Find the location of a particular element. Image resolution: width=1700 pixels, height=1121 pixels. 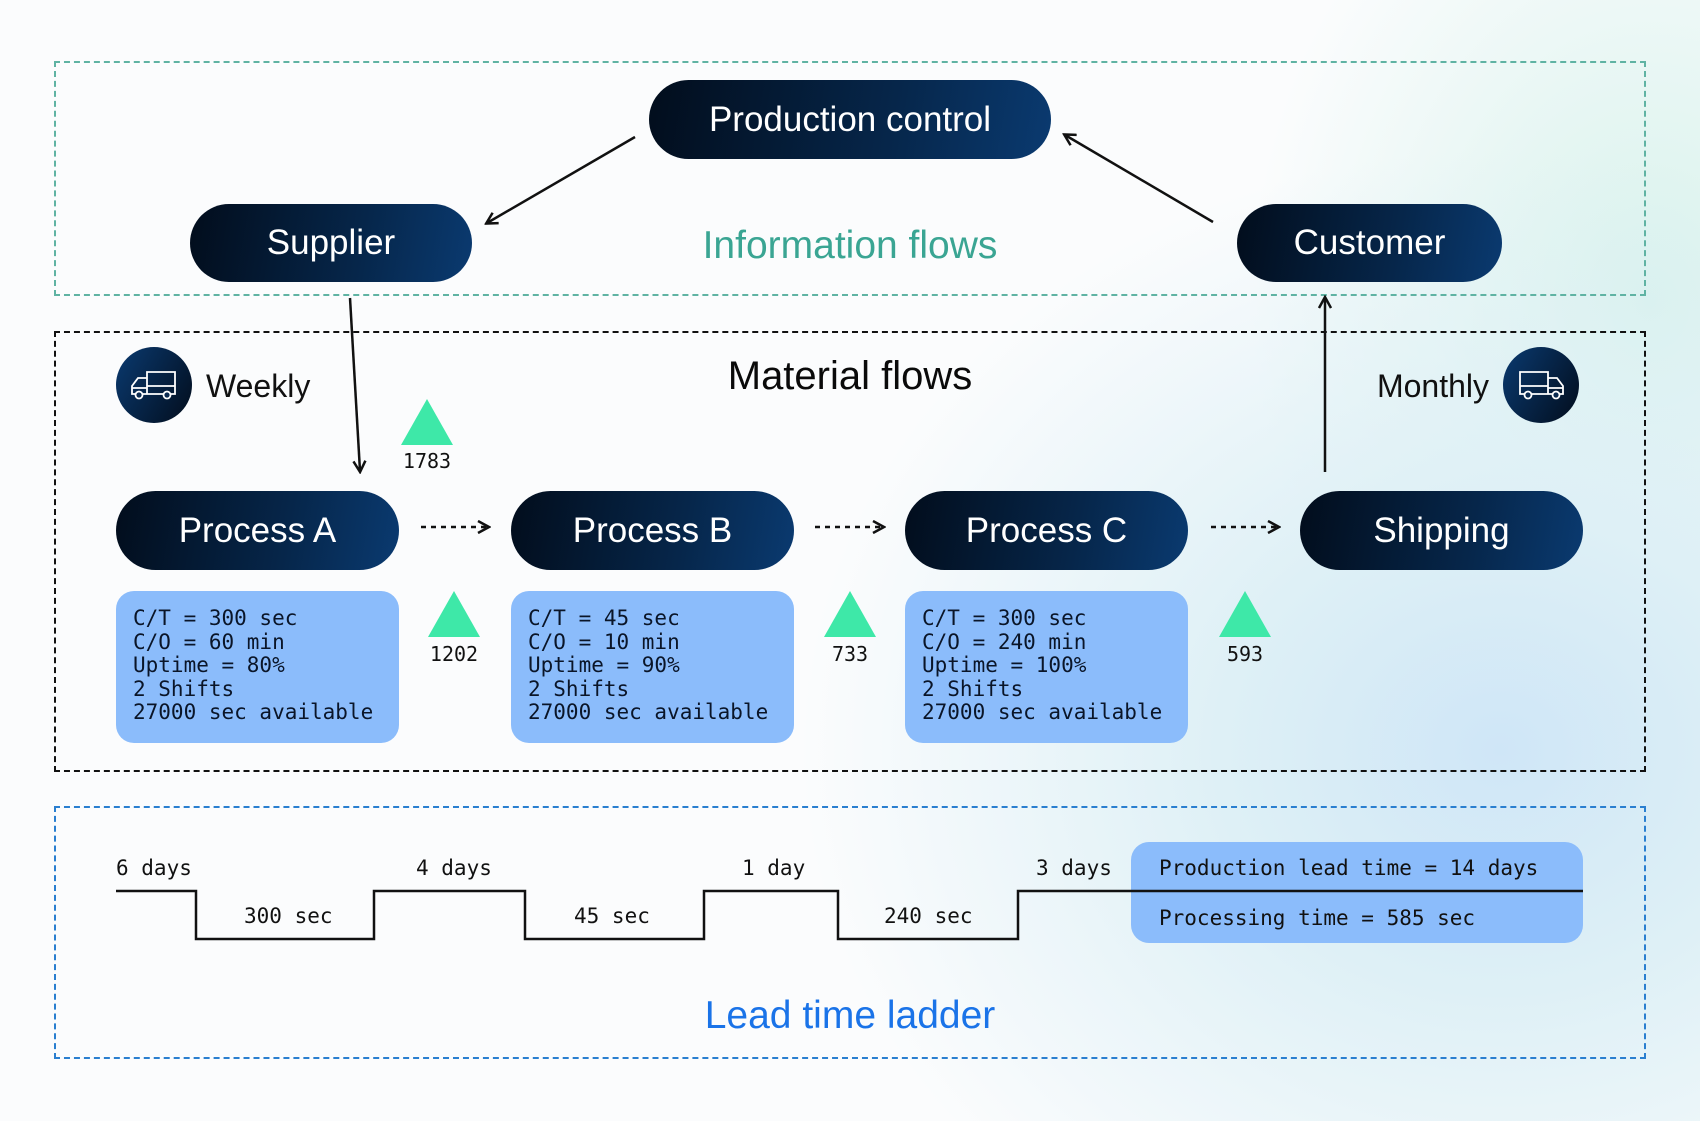

wait-time-label: 3 days is located at coordinates (1074, 868).